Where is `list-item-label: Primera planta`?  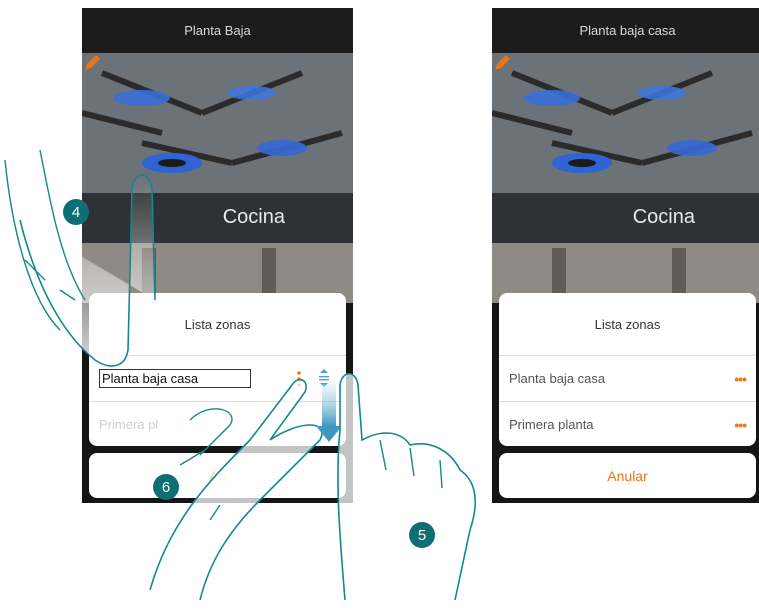 list-item-label: Primera planta is located at coordinates (551, 424).